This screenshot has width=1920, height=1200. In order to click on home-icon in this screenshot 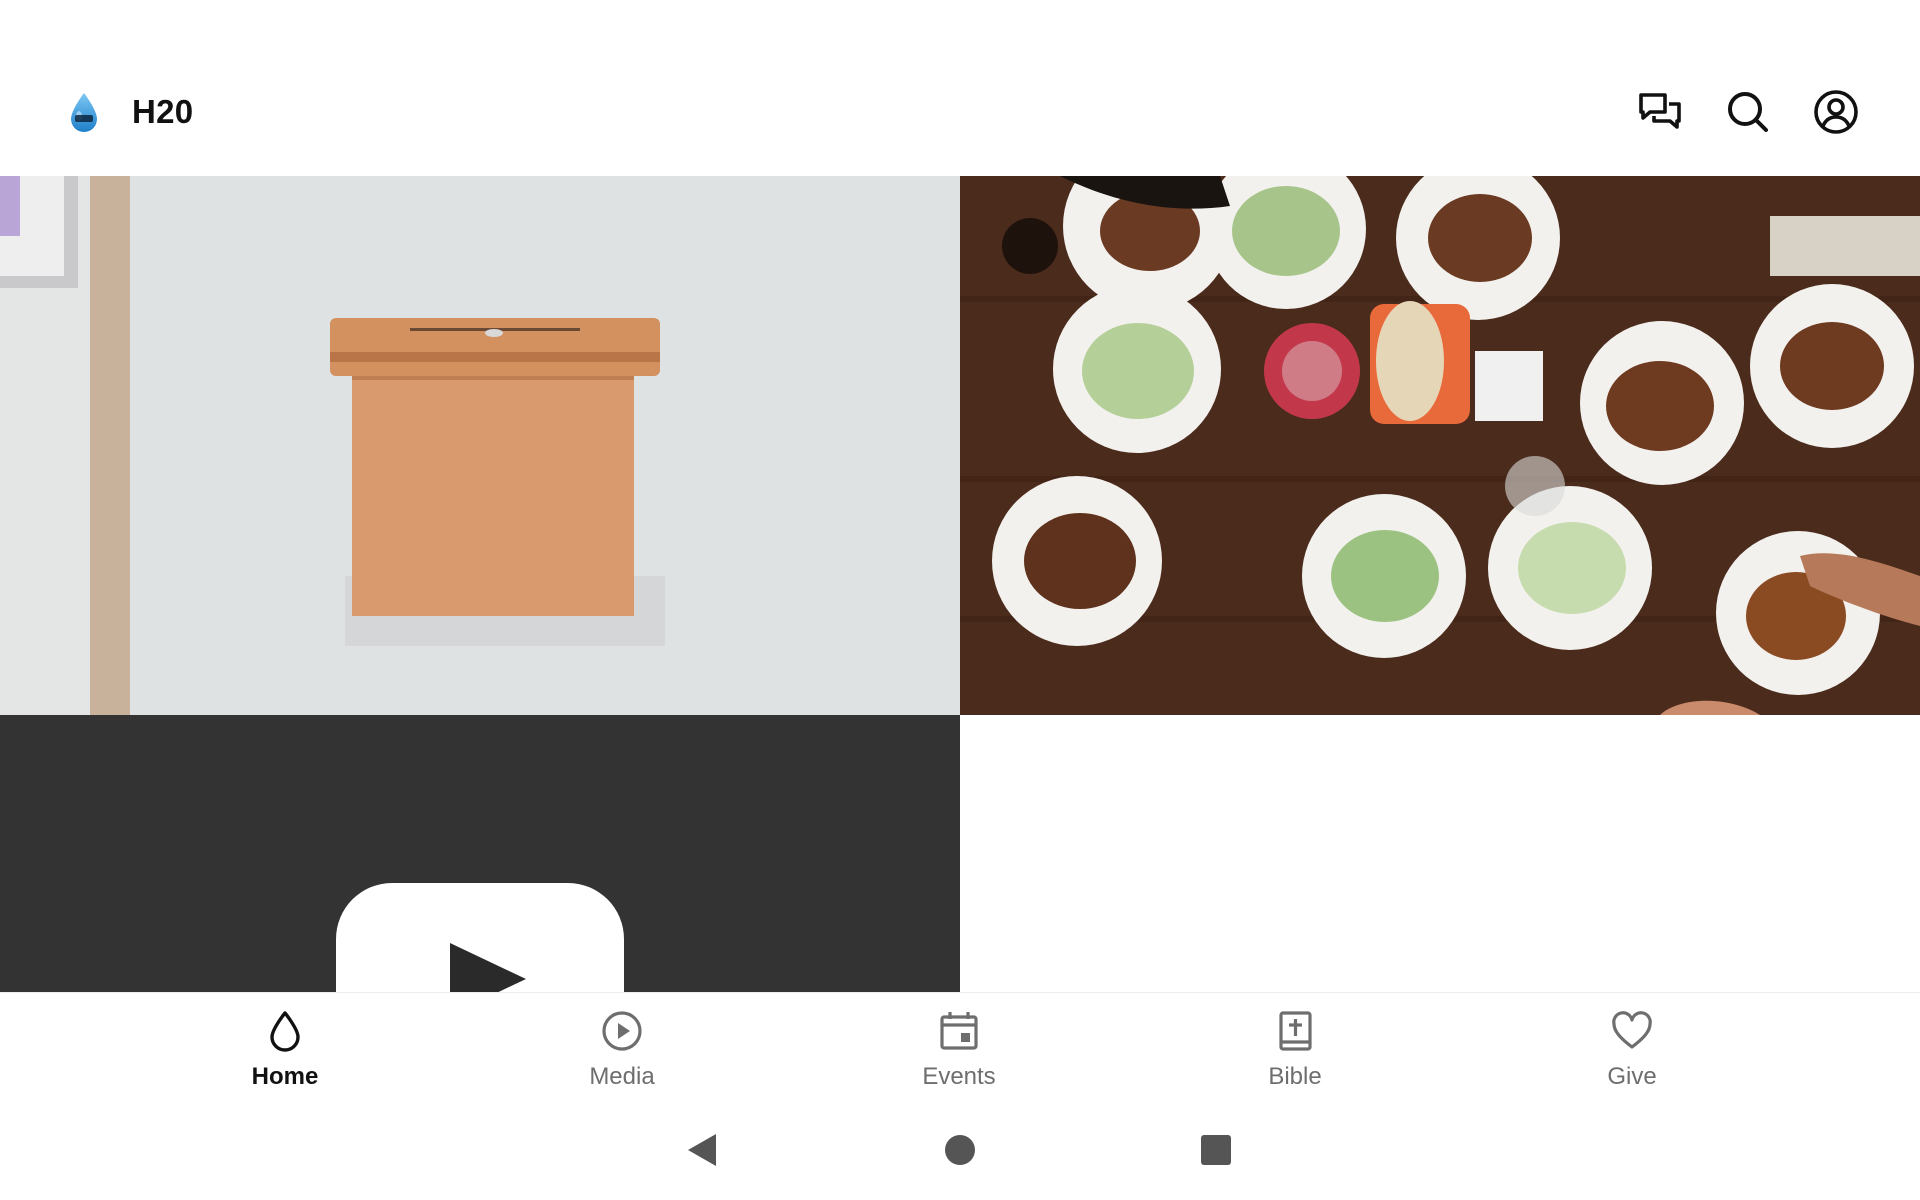, I will do `click(960, 1150)`.